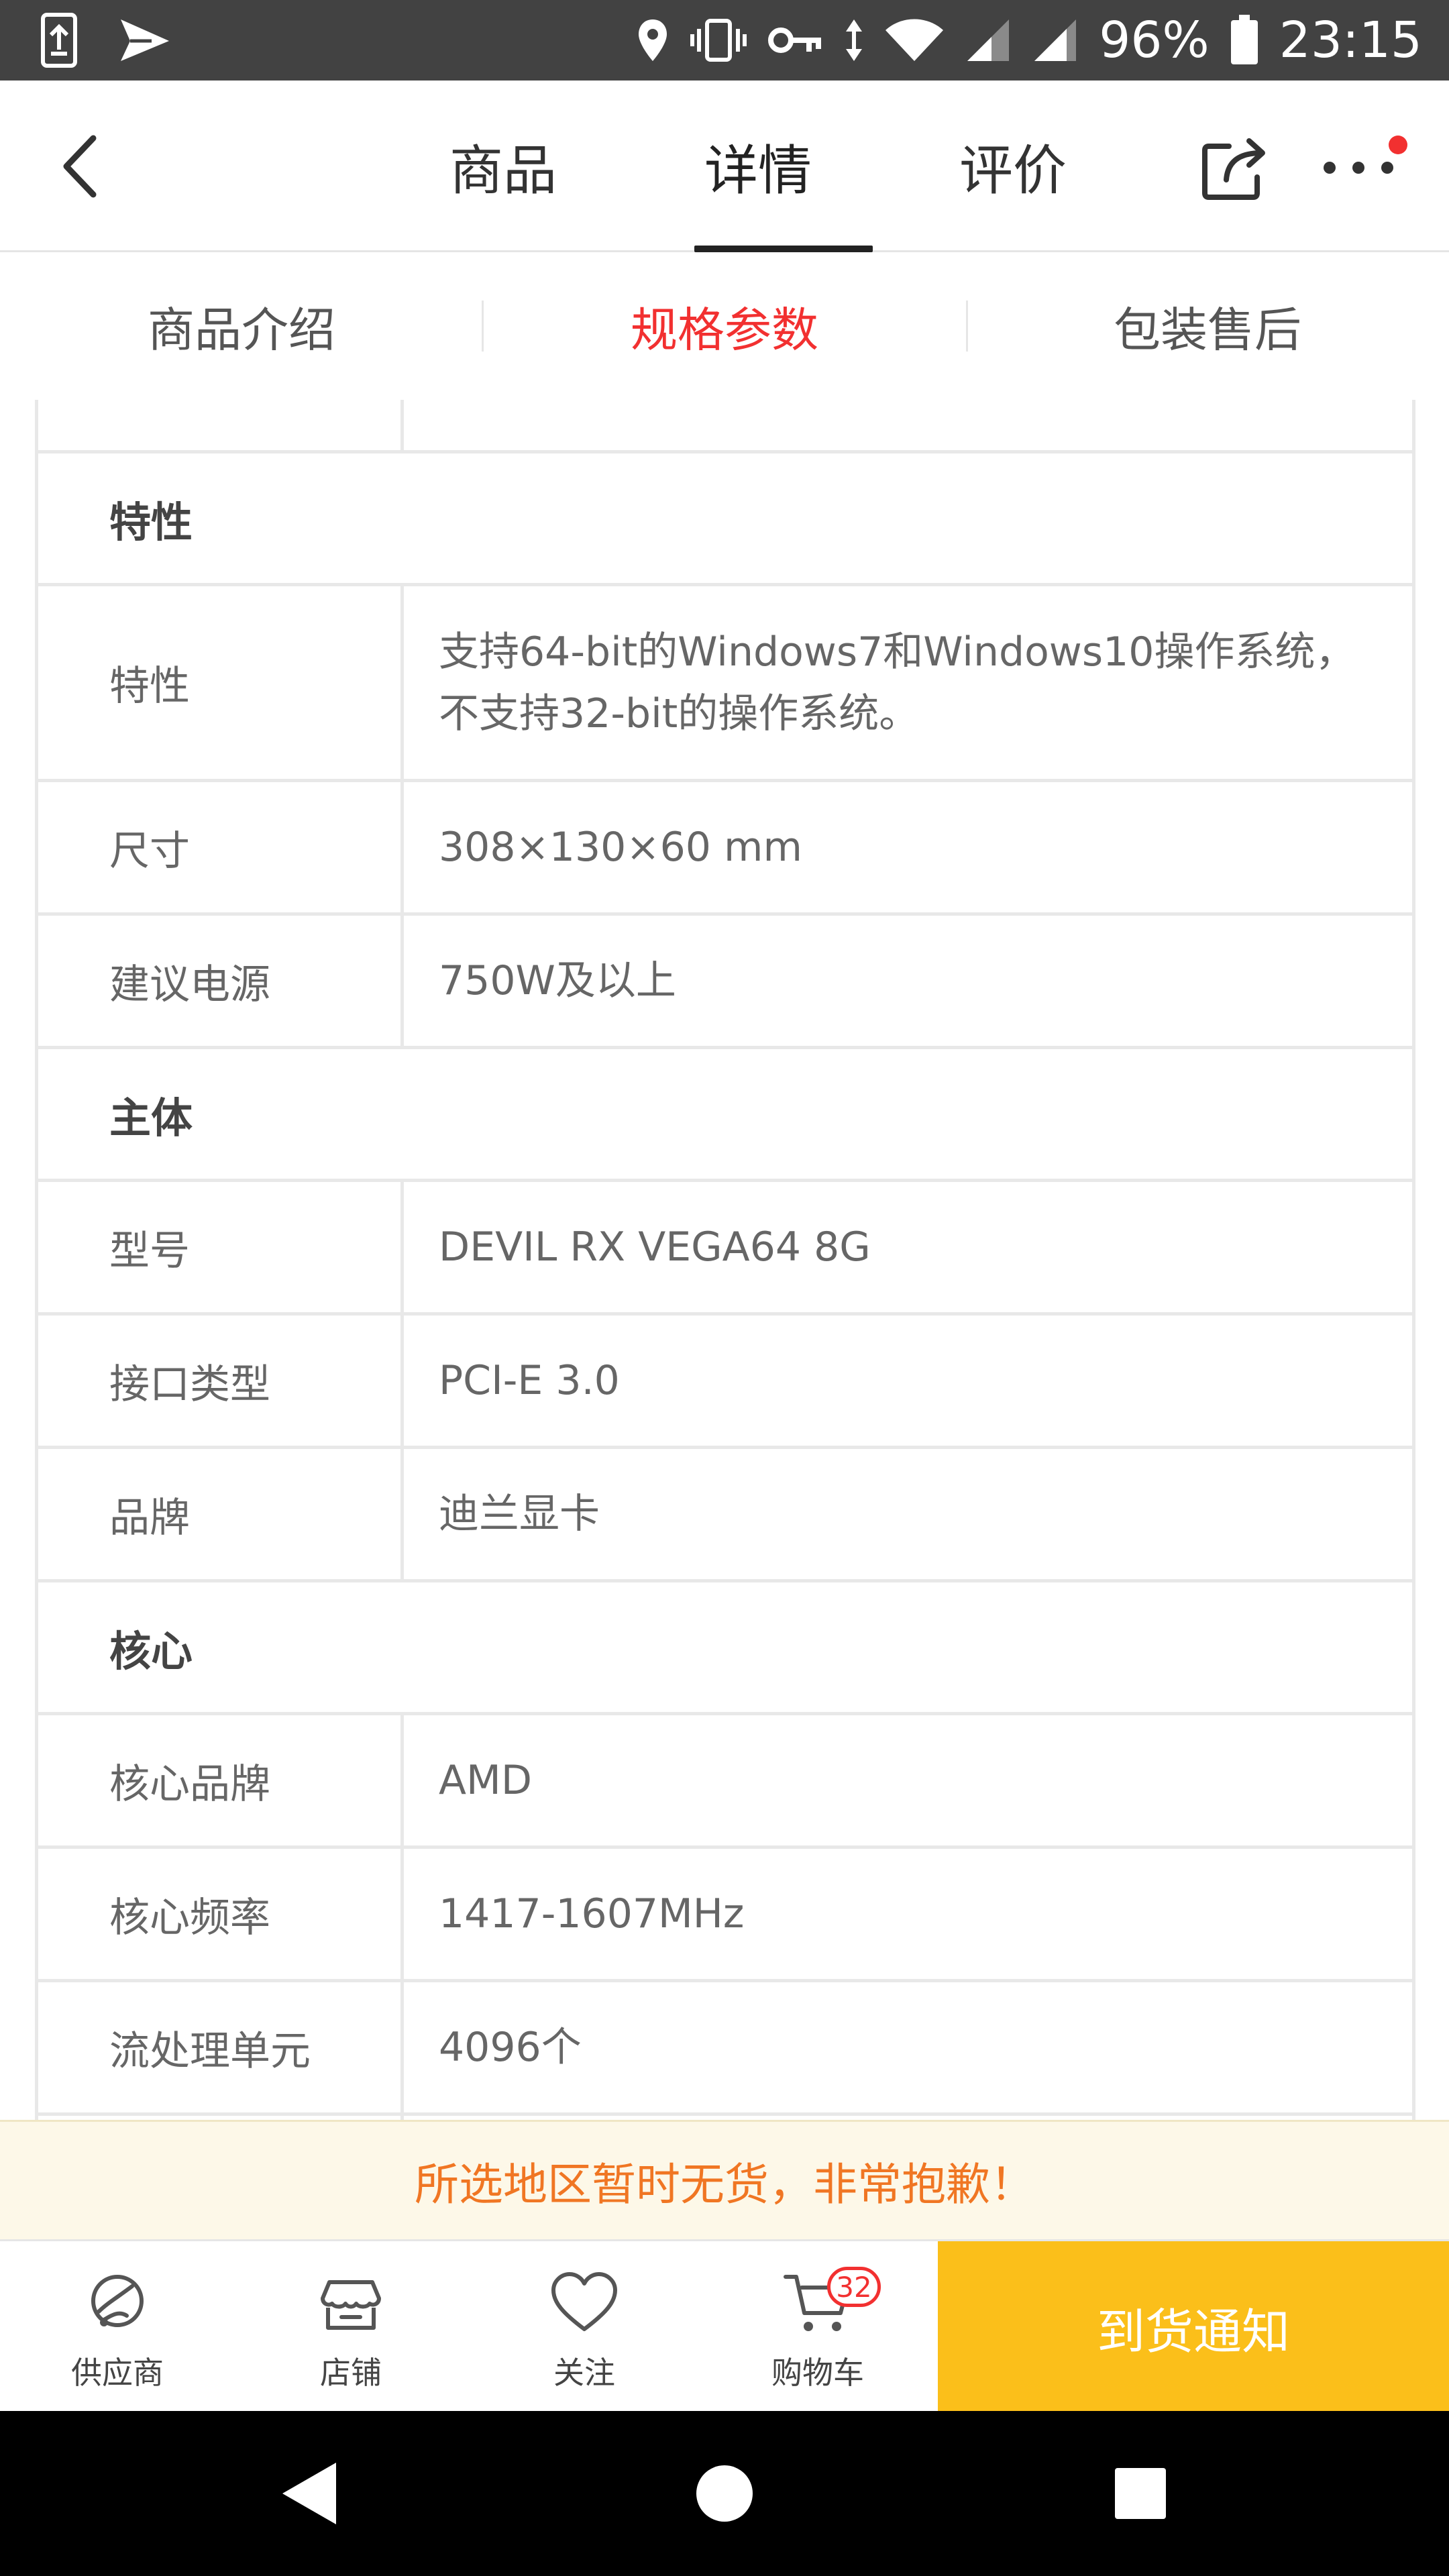  I want to click on spec-label: 核心品牌, so click(221, 1780).